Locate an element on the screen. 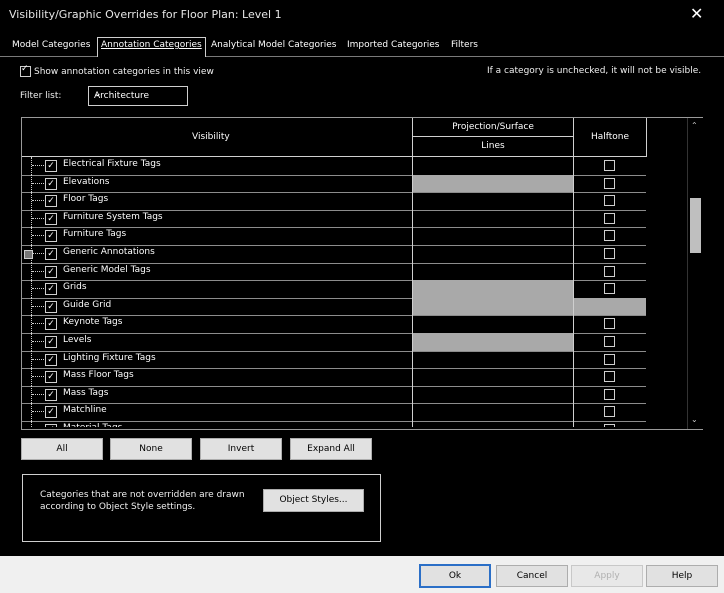  table-row: ✓ Material Tags is located at coordinates (334, 424).